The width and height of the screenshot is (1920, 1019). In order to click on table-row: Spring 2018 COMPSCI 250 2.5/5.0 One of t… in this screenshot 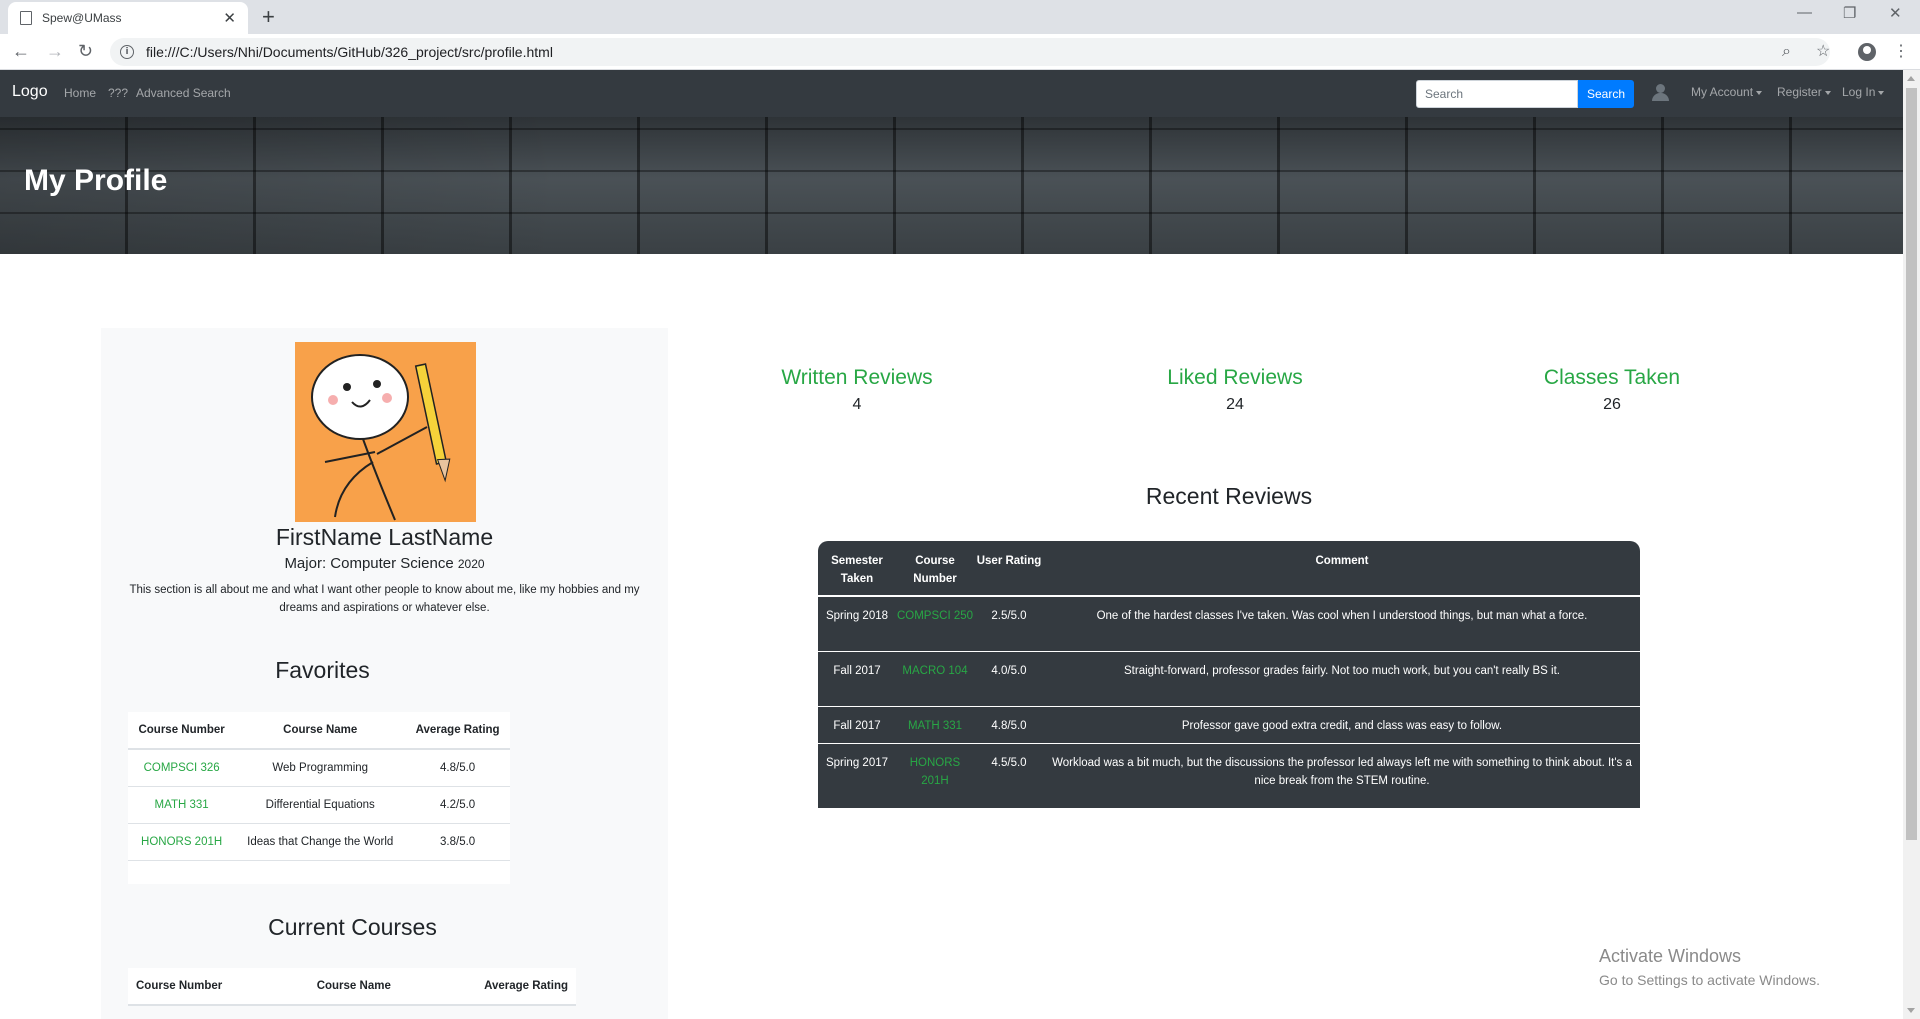, I will do `click(1229, 624)`.